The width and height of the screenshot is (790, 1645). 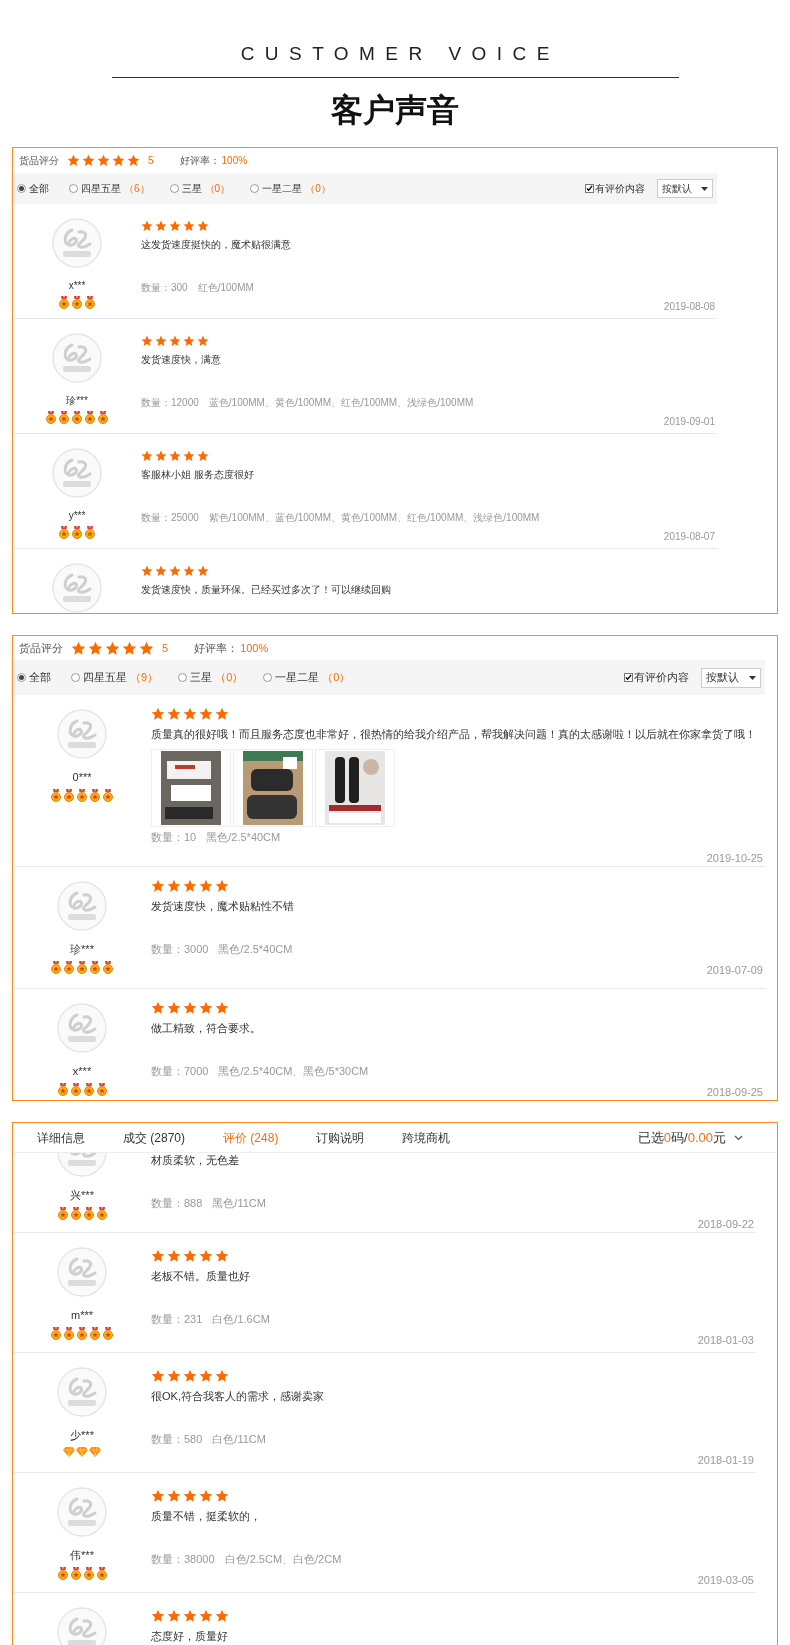 What do you see at coordinates (689, 307) in the screenshot?
I see `review-date: 2019-08-08` at bounding box center [689, 307].